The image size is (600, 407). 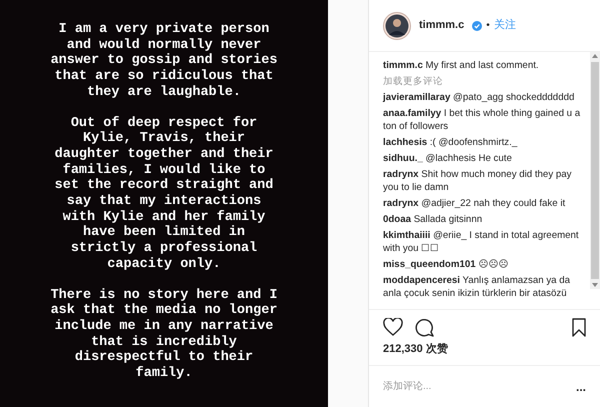 What do you see at coordinates (595, 56) in the screenshot?
I see `scroll-up-icon` at bounding box center [595, 56].